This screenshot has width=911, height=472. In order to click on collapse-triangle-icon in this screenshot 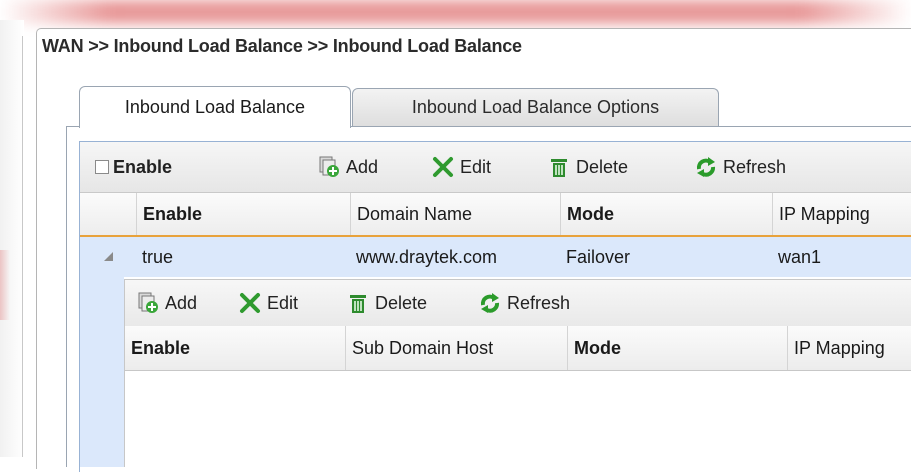, I will do `click(108, 256)`.